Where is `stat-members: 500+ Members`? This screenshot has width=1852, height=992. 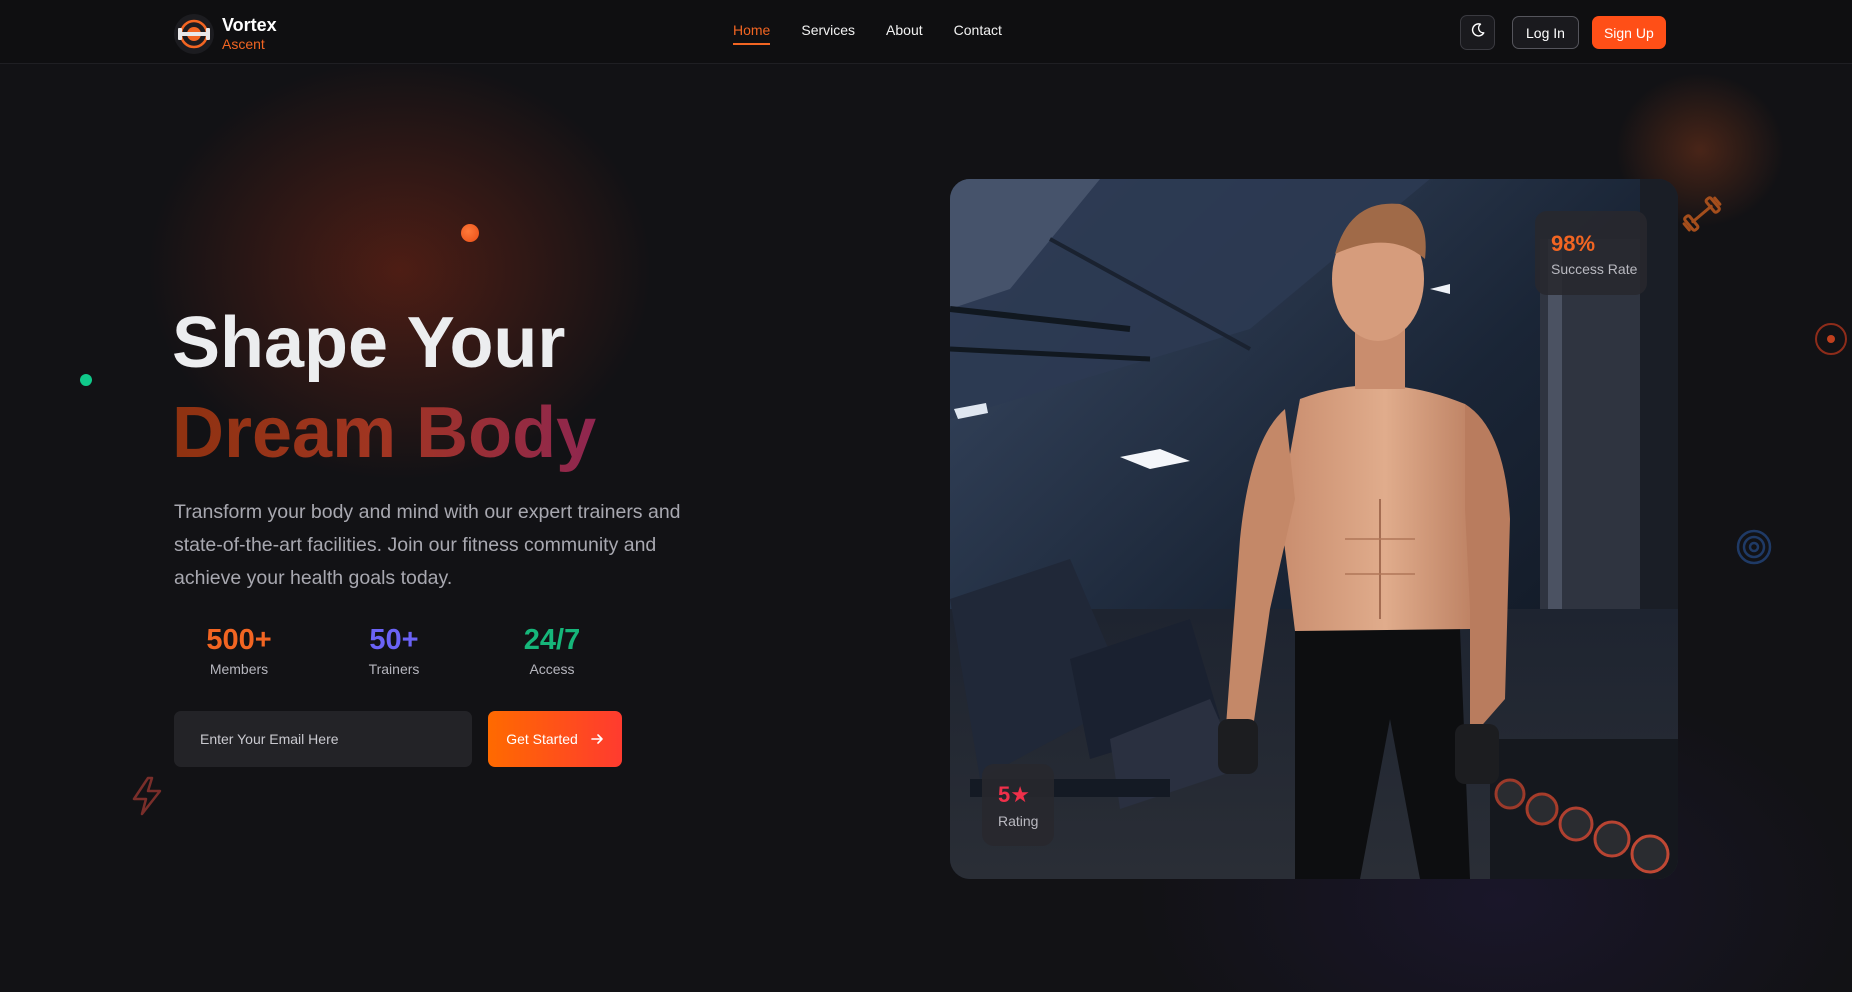 stat-members: 500+ Members is located at coordinates (239, 650).